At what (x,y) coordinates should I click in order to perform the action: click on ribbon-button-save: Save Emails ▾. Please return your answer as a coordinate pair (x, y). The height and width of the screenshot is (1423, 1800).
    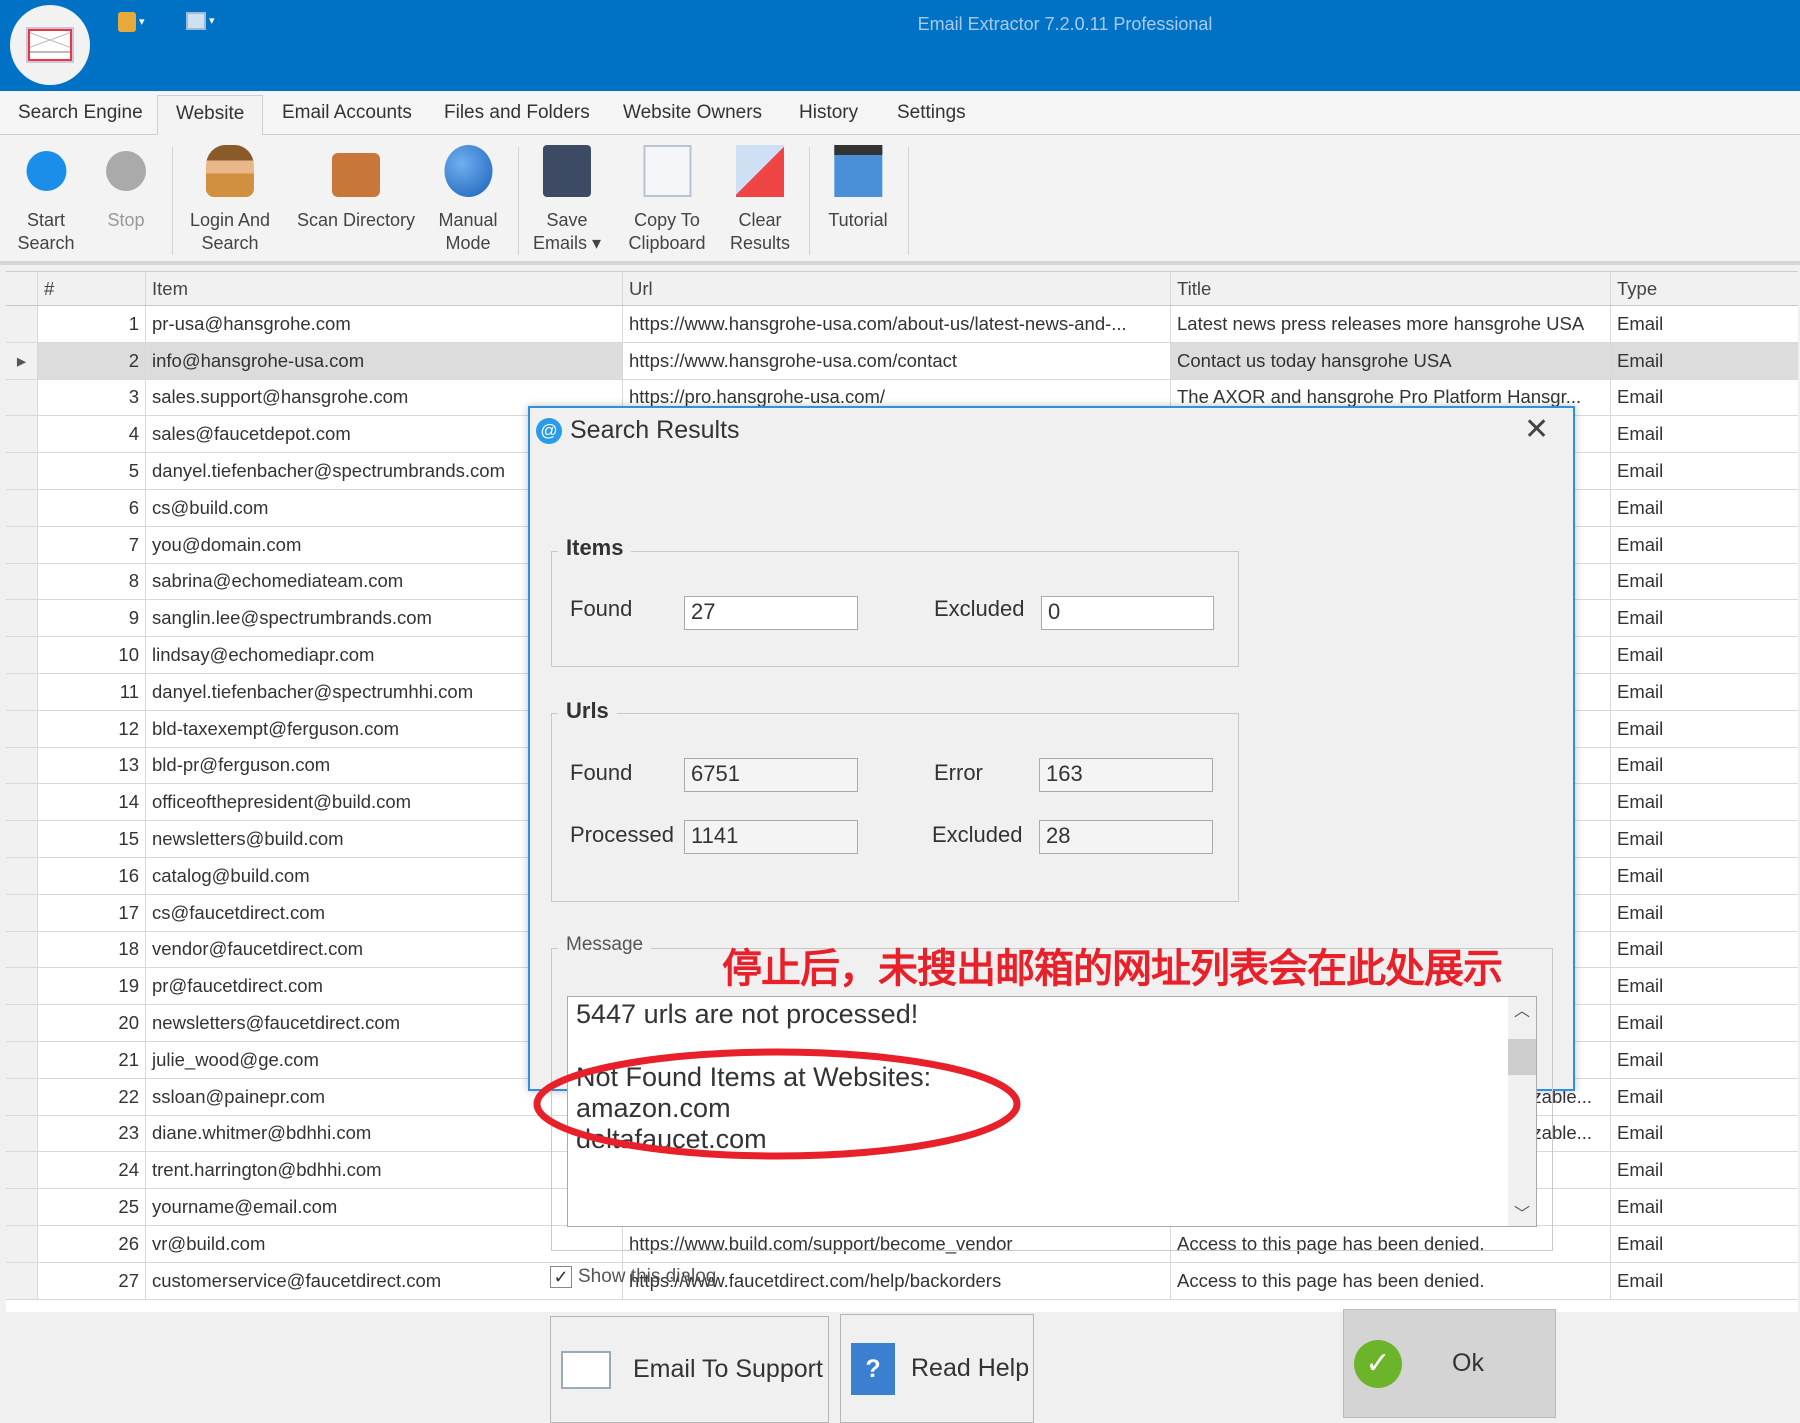
    Looking at the image, I should click on (567, 200).